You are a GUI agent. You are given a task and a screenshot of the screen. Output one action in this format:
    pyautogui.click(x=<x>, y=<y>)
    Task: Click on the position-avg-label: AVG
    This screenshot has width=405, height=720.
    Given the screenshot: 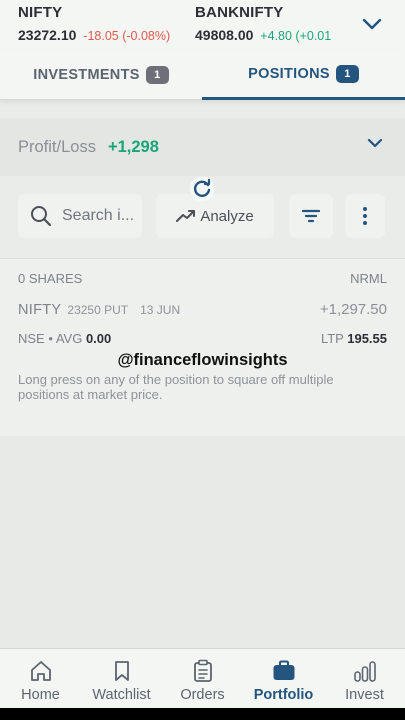 What is the action you would take?
    pyautogui.click(x=69, y=338)
    